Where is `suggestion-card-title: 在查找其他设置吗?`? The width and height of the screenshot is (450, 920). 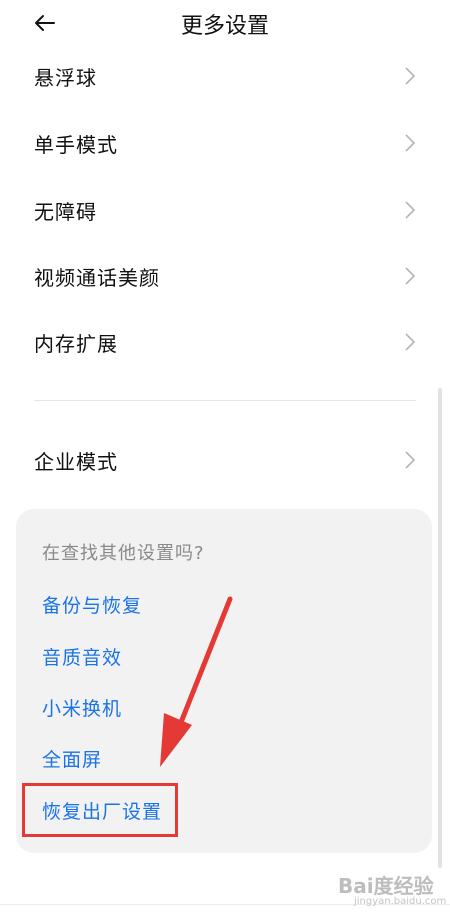
suggestion-card-title: 在查找其他设置吗? is located at coordinates (123, 553).